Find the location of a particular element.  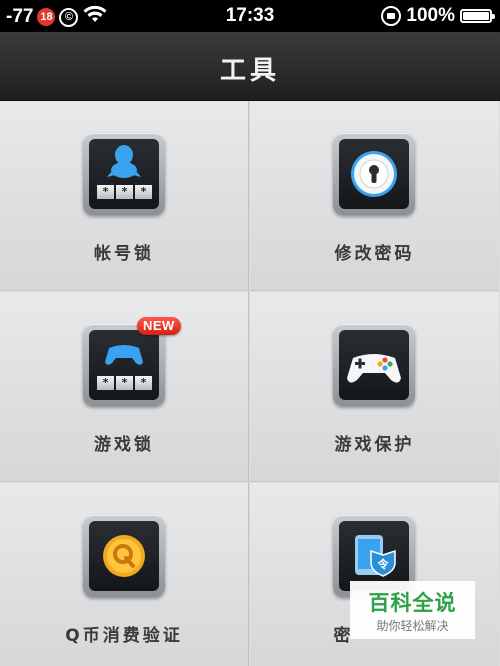

game-protect-icon is located at coordinates (374, 365).